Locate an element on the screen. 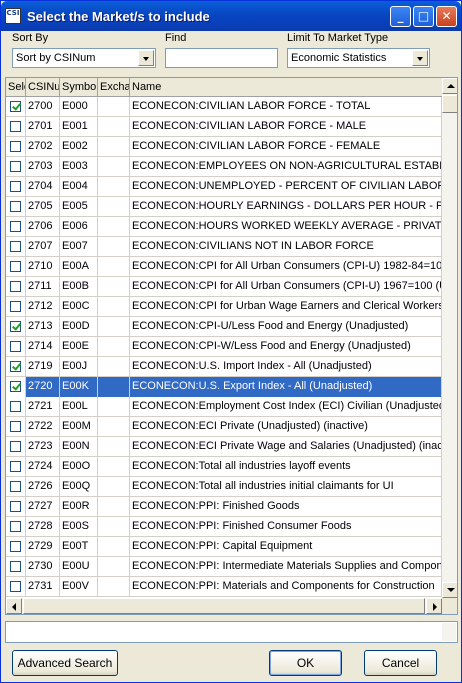 Image resolution: width=462 pixels, height=683 pixels. app-icon: CSI is located at coordinates (13, 16).